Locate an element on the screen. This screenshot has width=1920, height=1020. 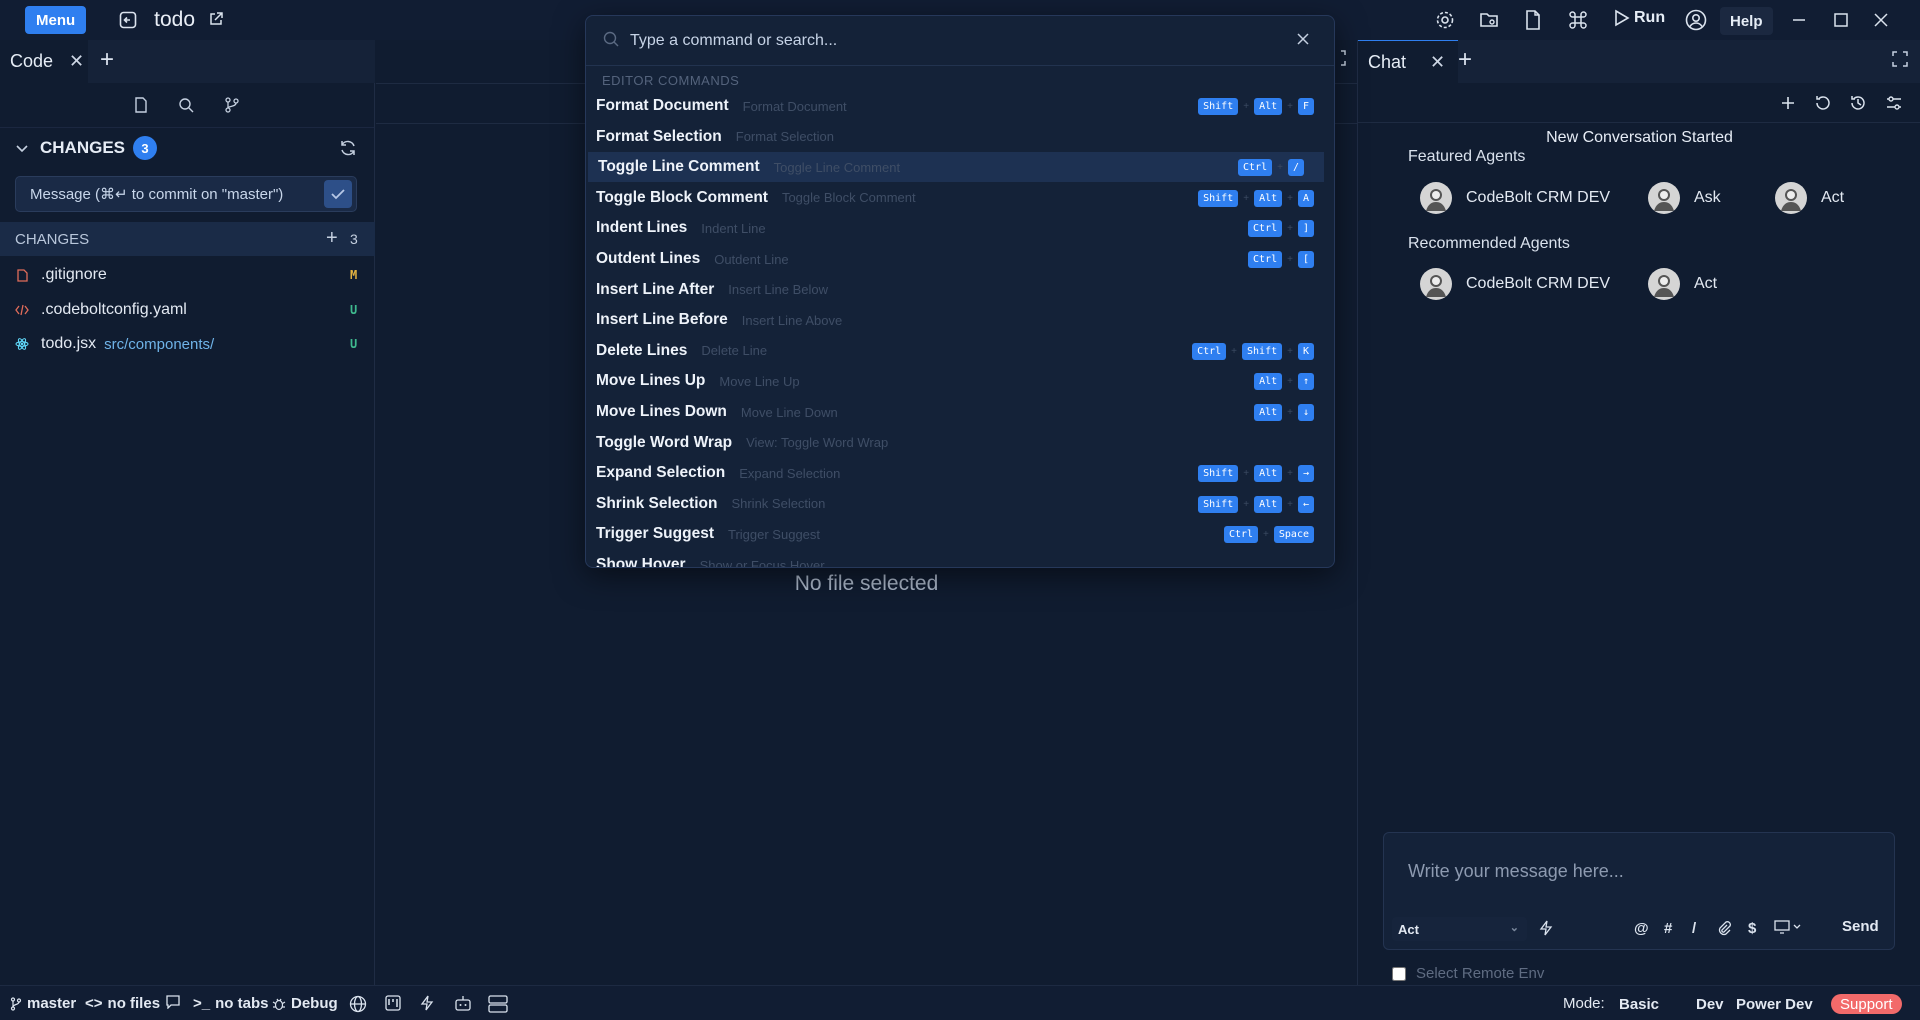
agent-item: Ask is located at coordinates (1684, 198).